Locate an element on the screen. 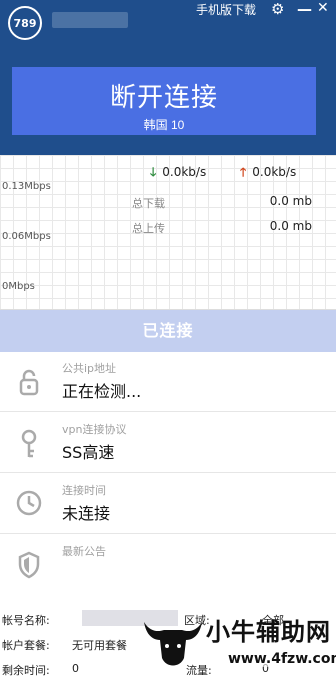 The image size is (336, 681). gear-icon: ⚙ is located at coordinates (277, 9).